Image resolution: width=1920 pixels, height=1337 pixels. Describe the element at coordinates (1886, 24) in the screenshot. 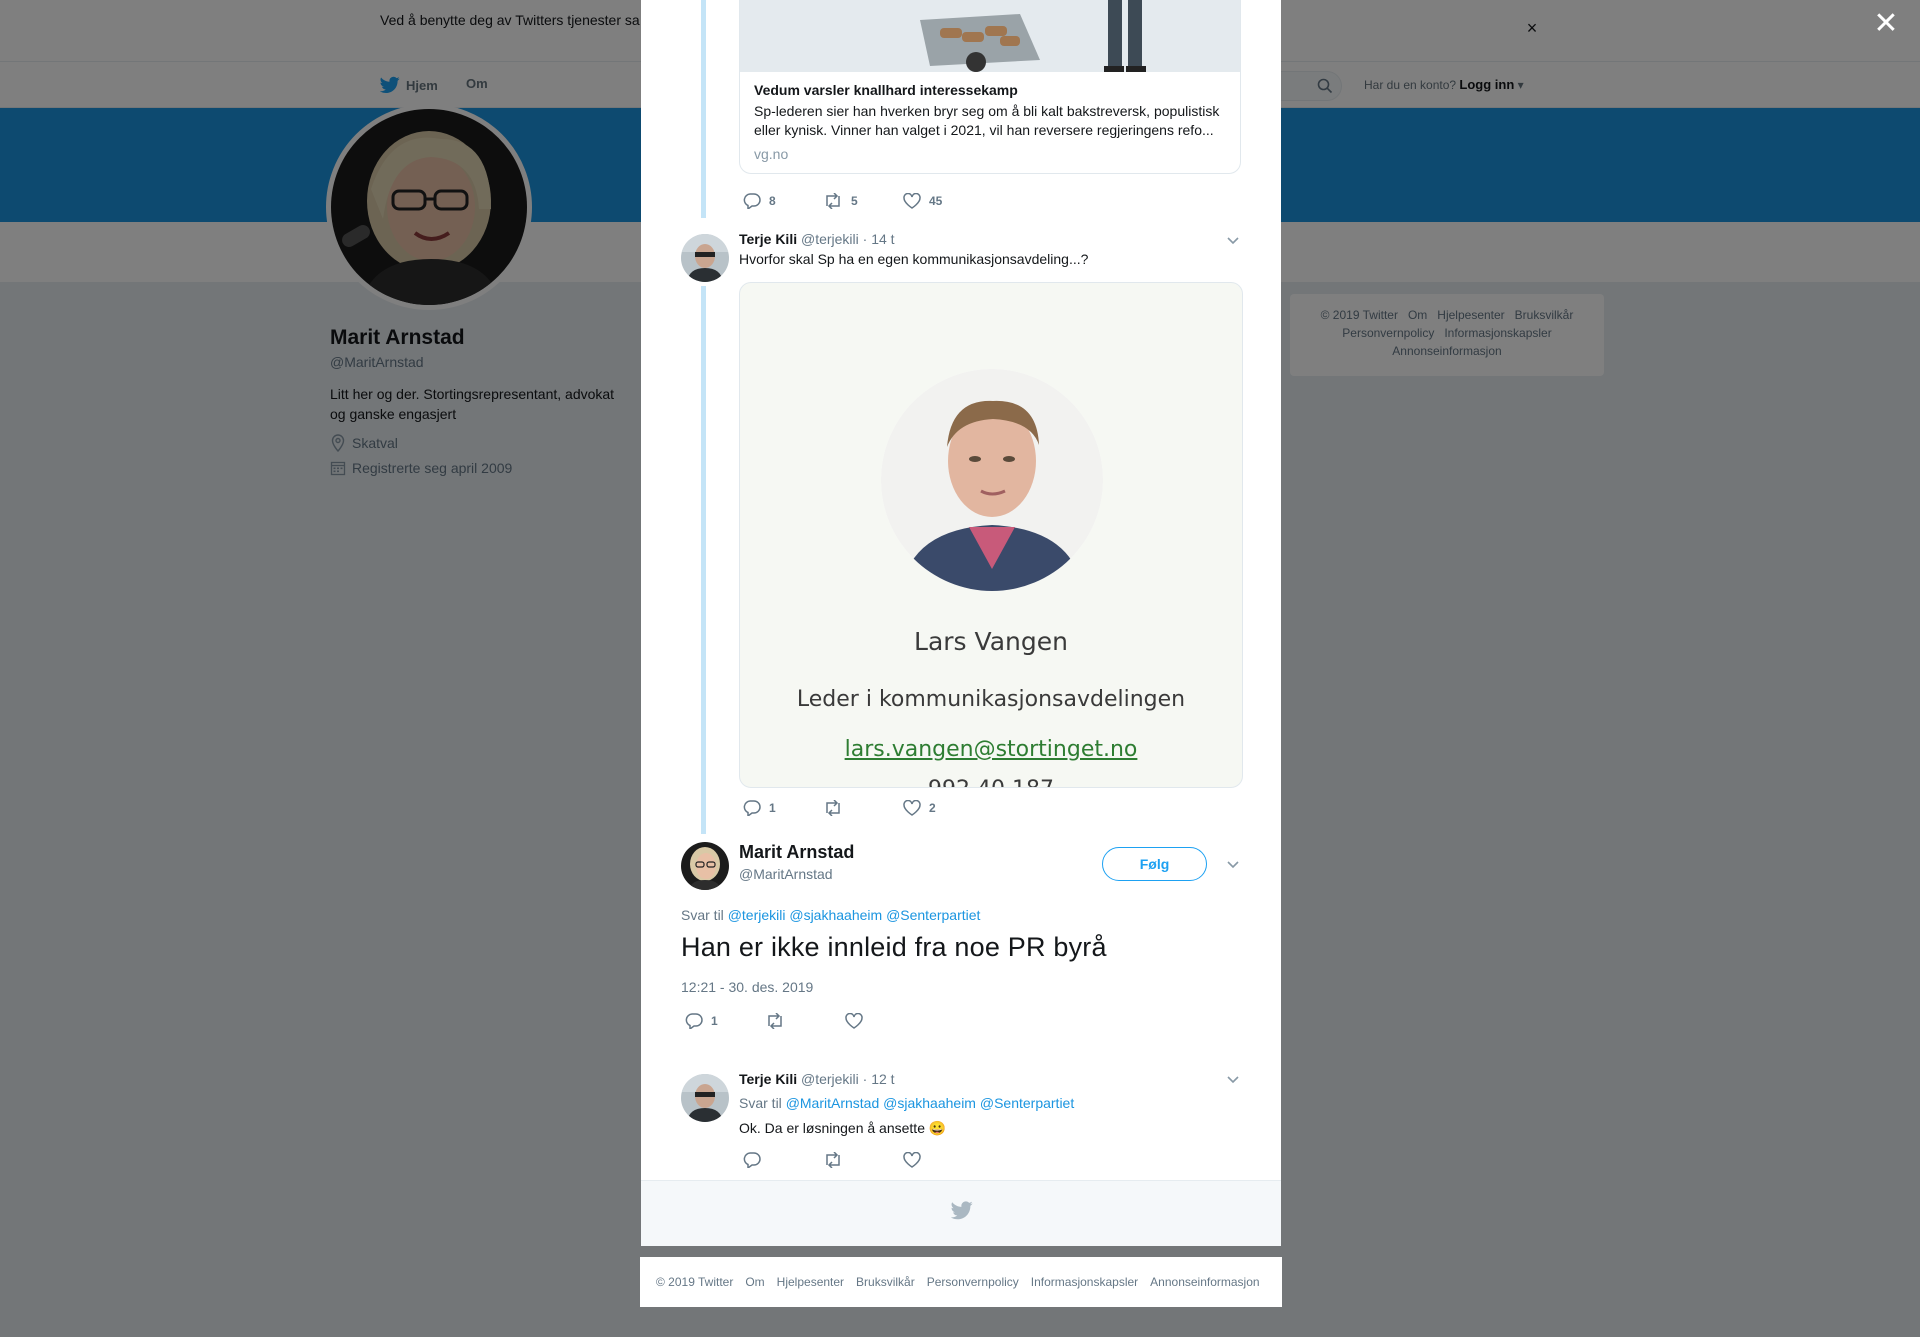

I see `close-icon: ✕` at that location.